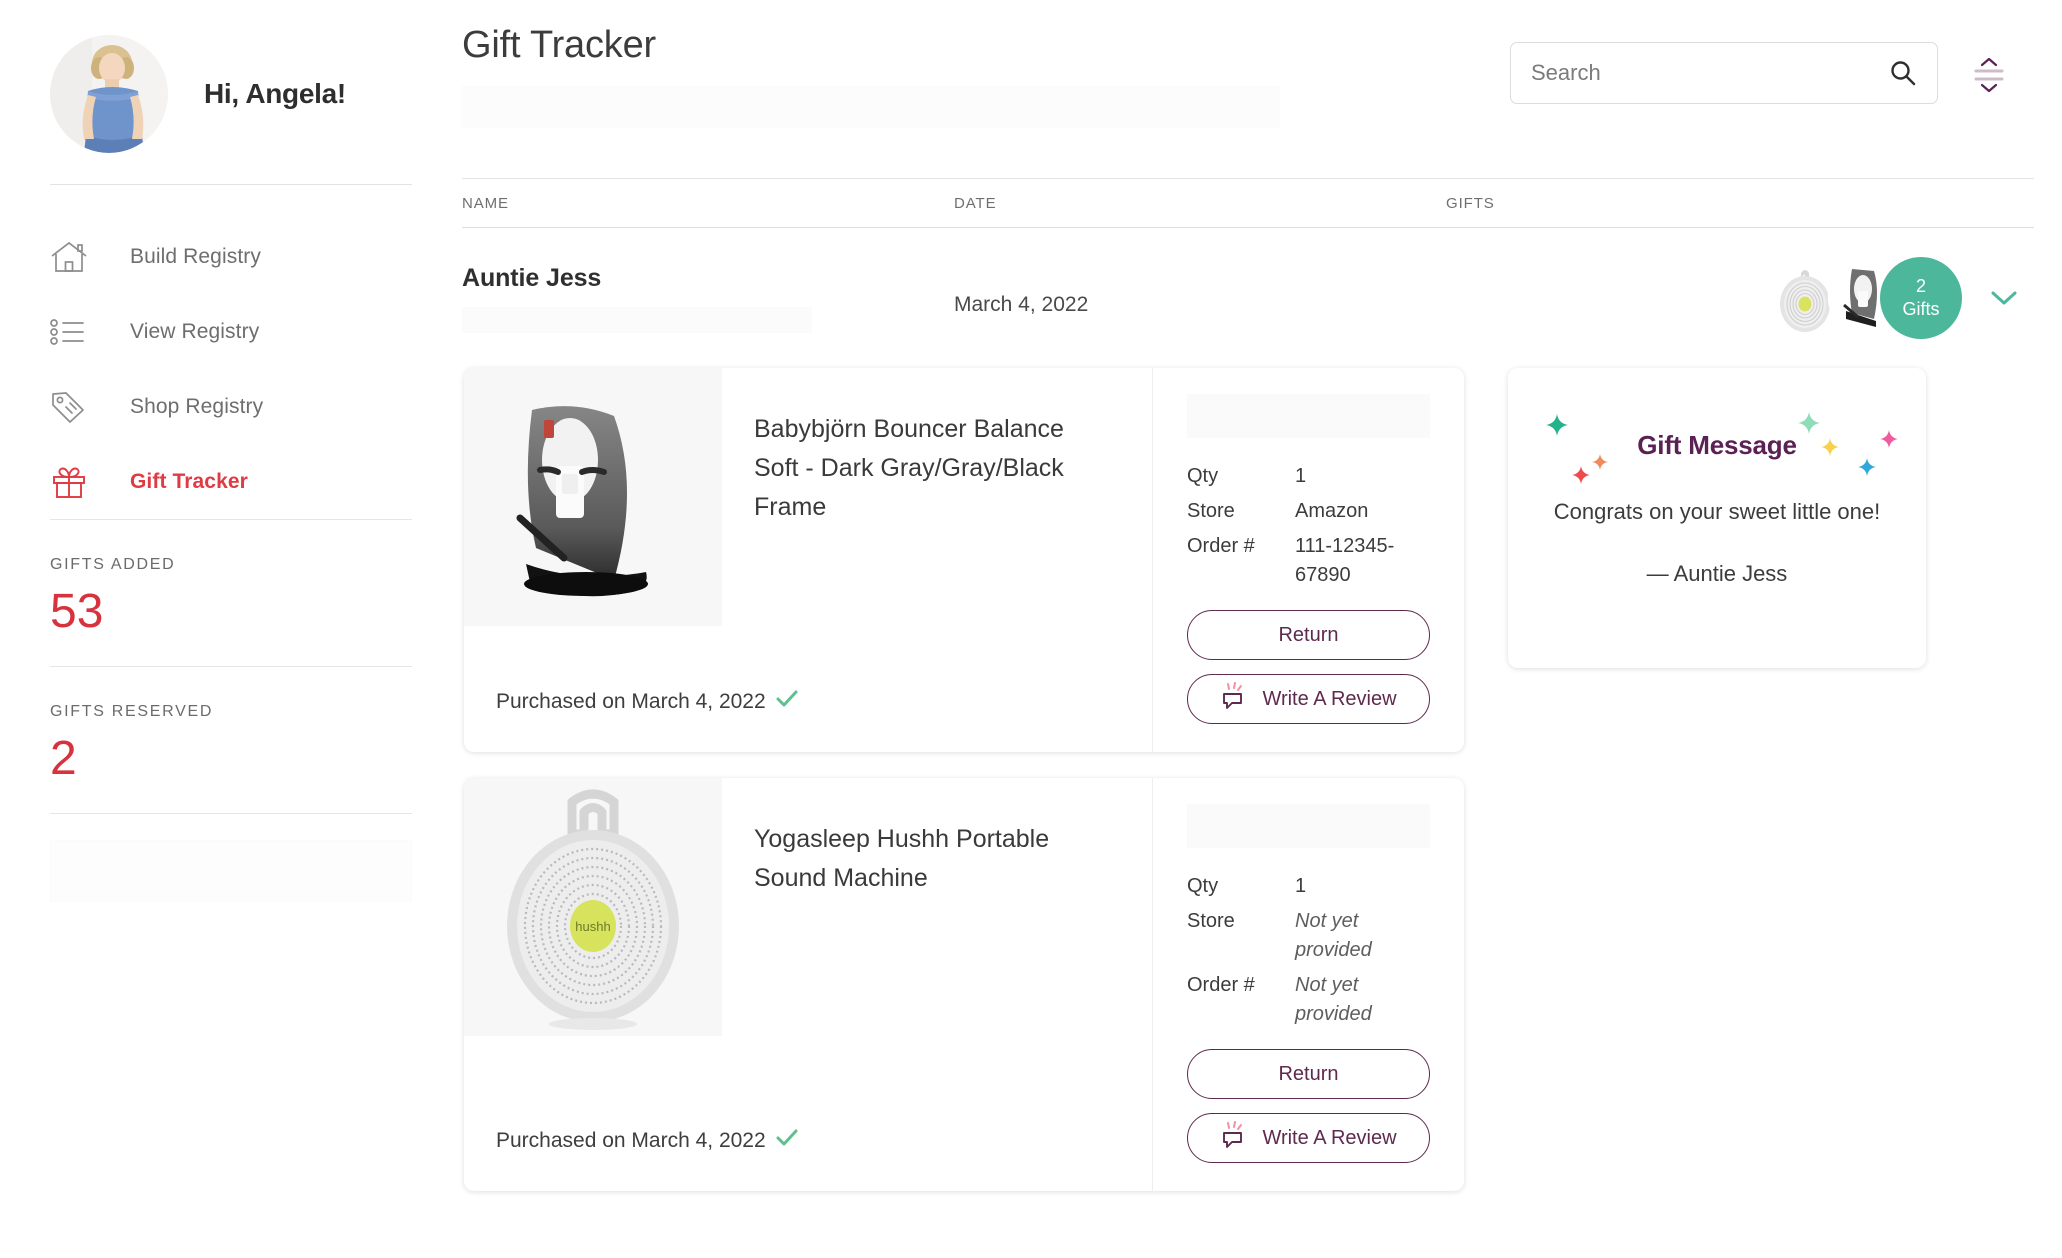 The height and width of the screenshot is (1258, 2062). What do you see at coordinates (593, 497) in the screenshot?
I see `babybjorn-bouncer-image` at bounding box center [593, 497].